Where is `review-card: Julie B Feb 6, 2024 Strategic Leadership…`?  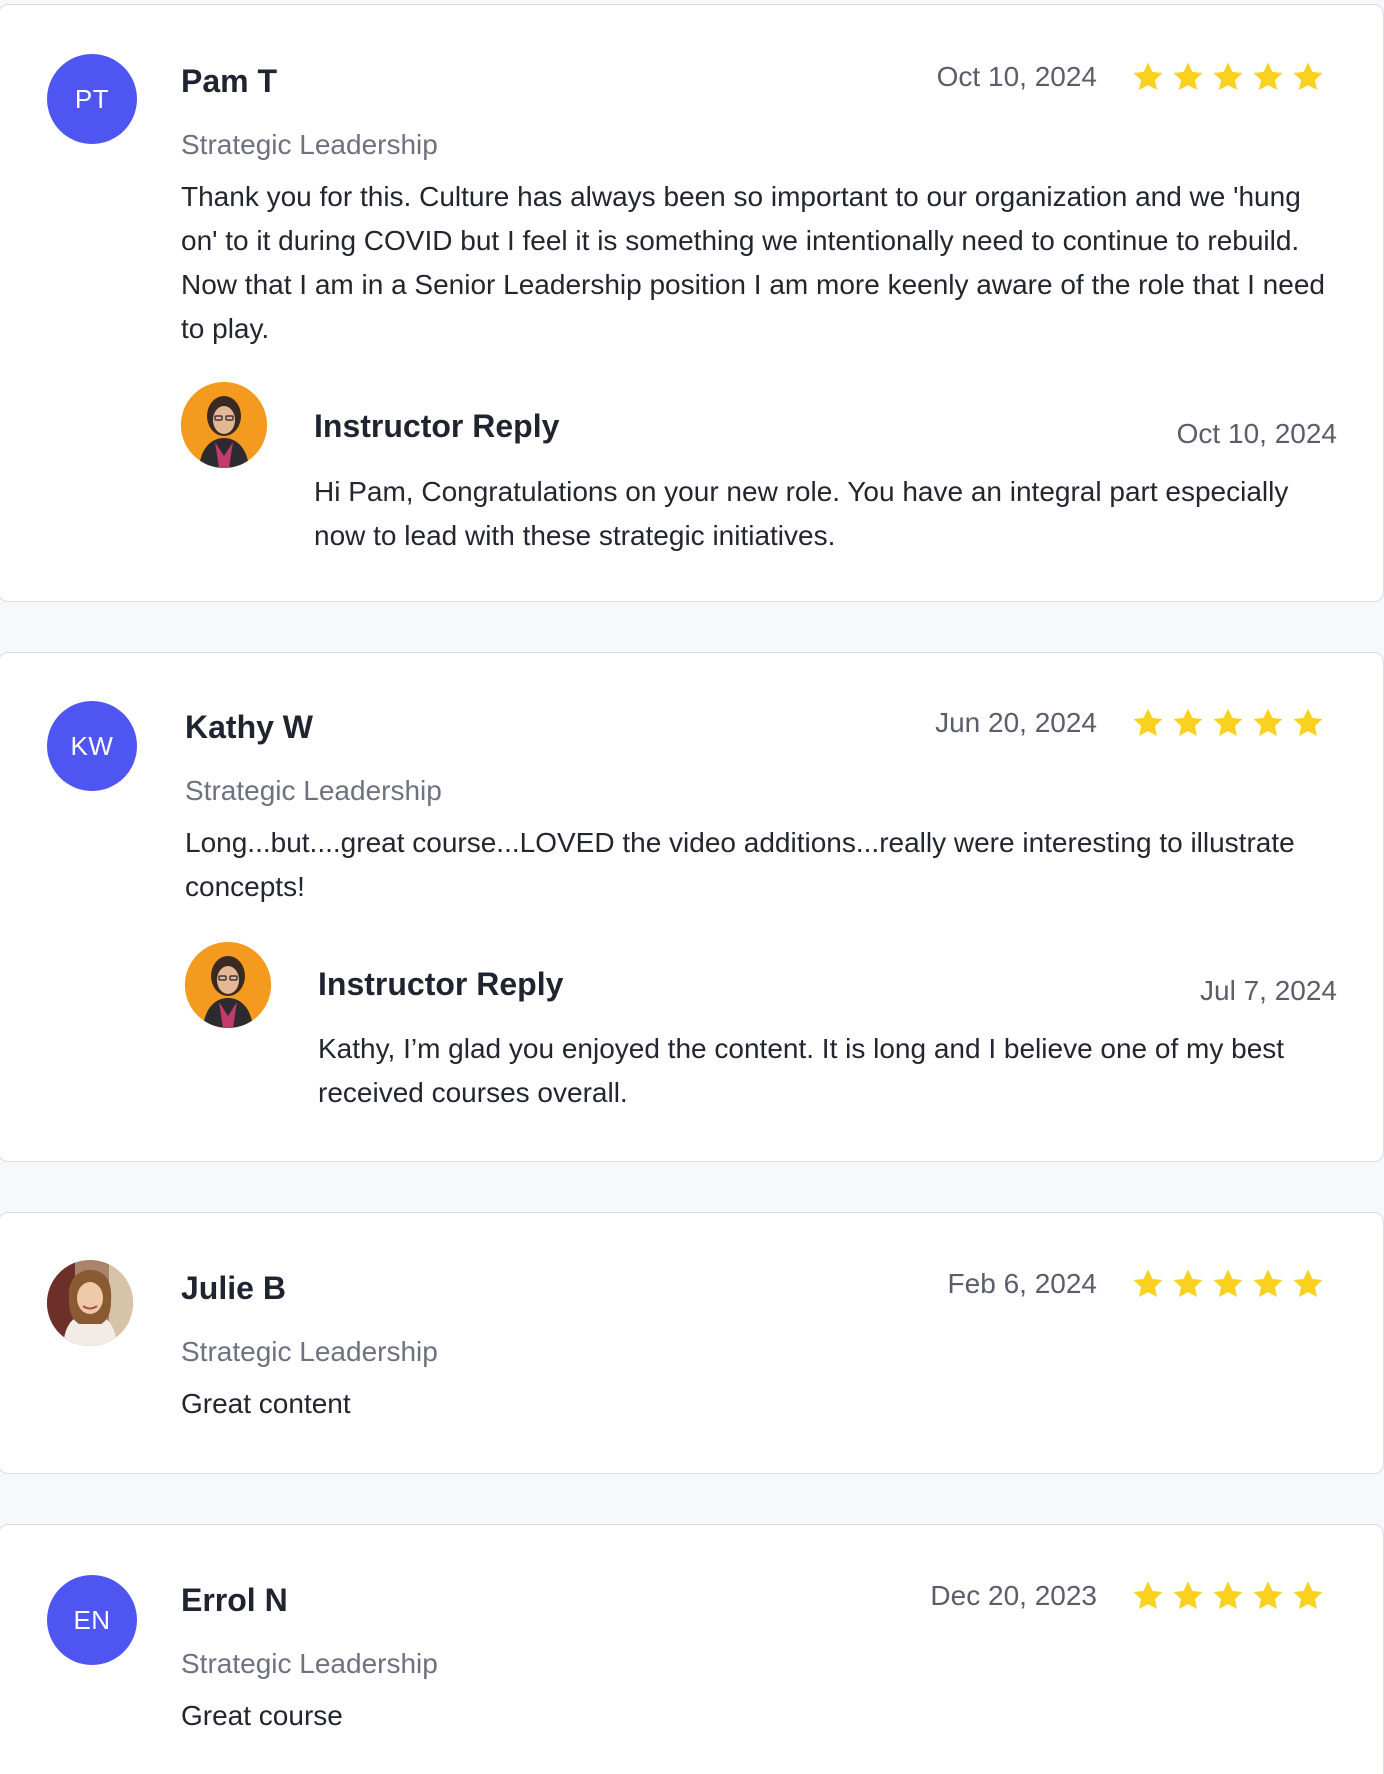
review-card: Julie B Feb 6, 2024 Strategic Leadership… is located at coordinates (692, 1343).